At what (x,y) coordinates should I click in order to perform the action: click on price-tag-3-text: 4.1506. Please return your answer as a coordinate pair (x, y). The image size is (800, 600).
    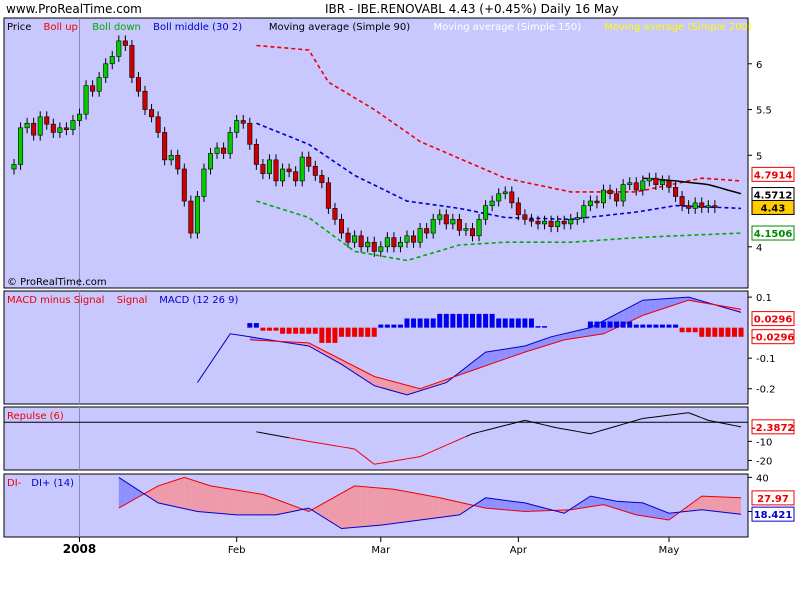
    Looking at the image, I should click on (773, 234).